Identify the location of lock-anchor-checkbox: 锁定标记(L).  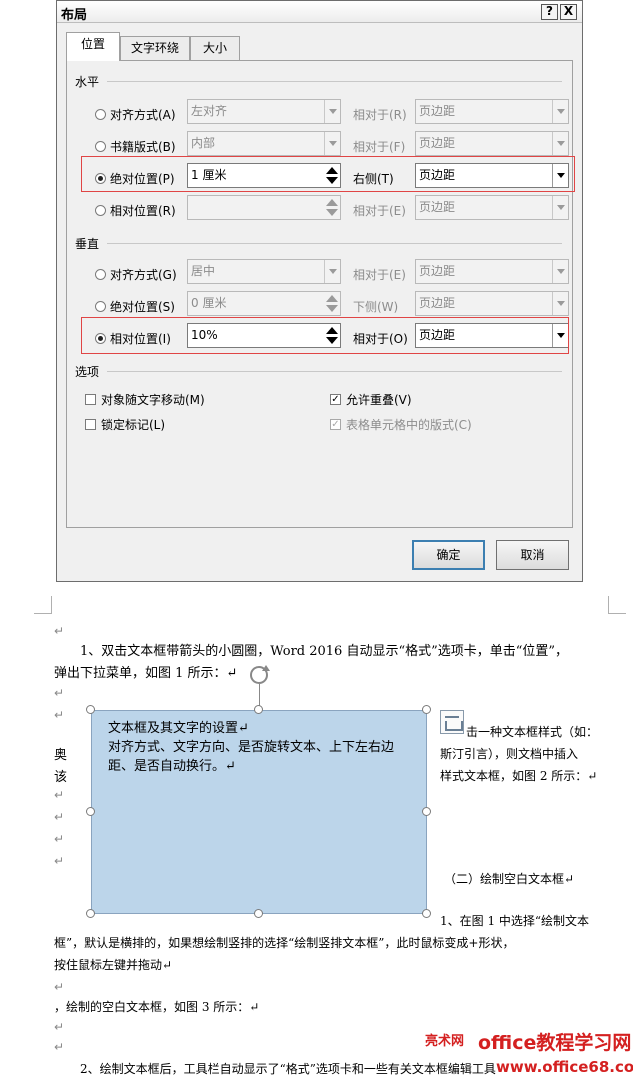
(125, 424).